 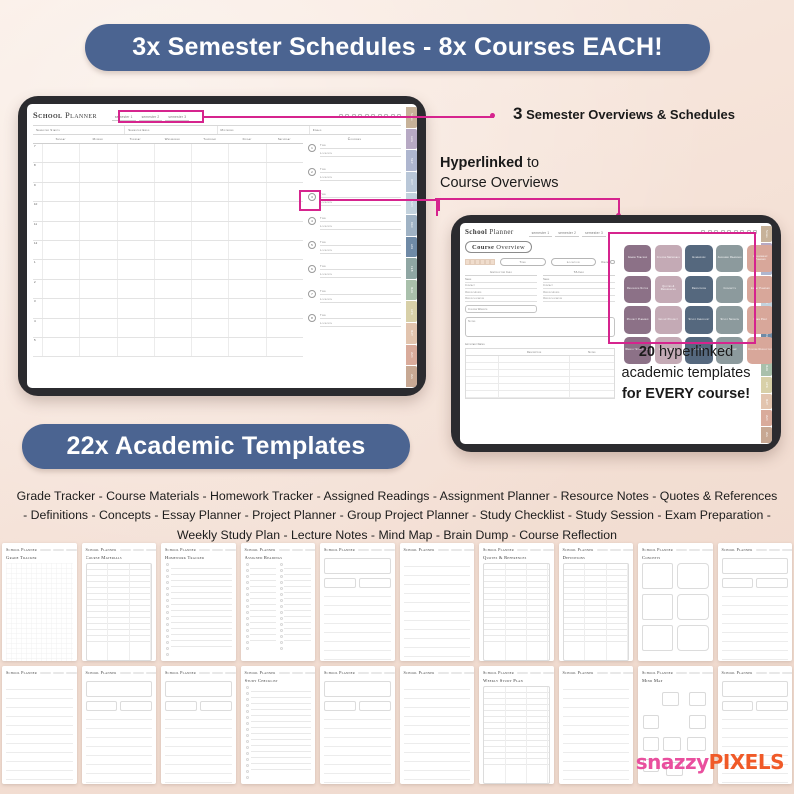 I want to click on hour-row: 7, so click(x=168, y=154).